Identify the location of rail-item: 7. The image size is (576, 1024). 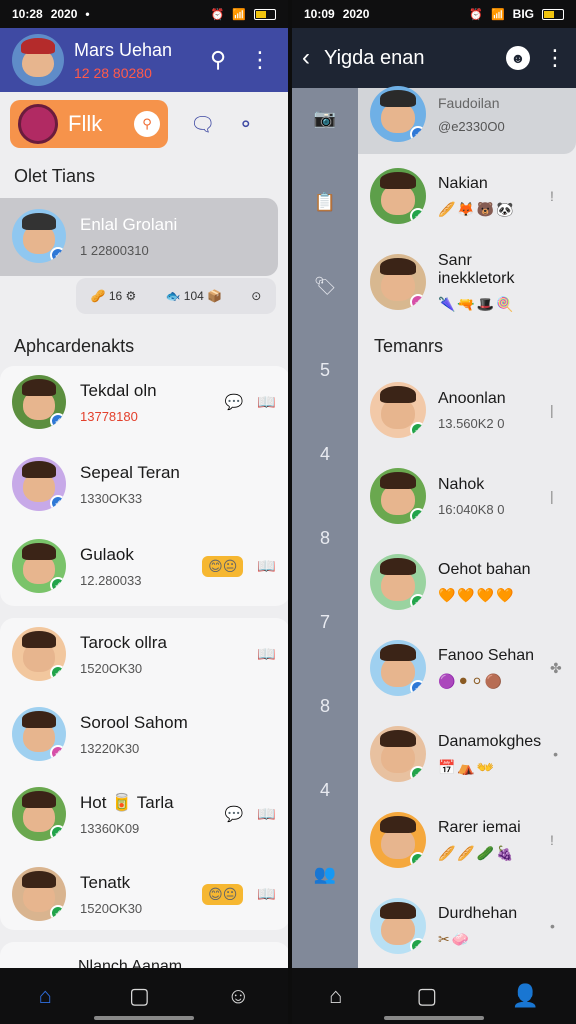
(325, 622).